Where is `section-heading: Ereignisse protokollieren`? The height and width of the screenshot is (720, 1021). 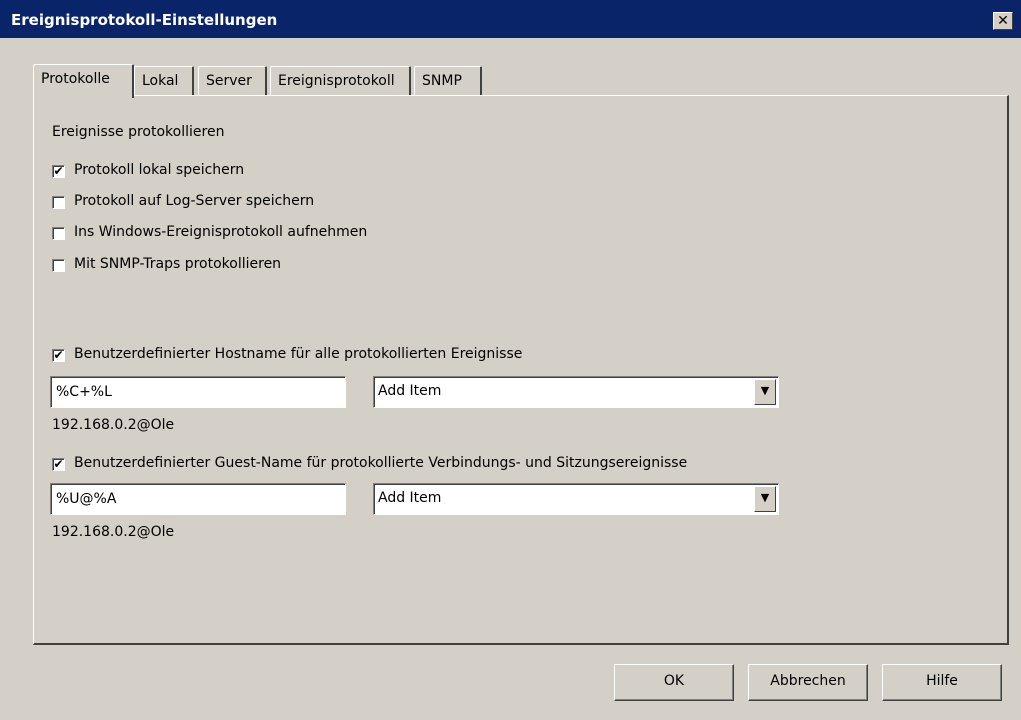 section-heading: Ereignisse protokollieren is located at coordinates (138, 132).